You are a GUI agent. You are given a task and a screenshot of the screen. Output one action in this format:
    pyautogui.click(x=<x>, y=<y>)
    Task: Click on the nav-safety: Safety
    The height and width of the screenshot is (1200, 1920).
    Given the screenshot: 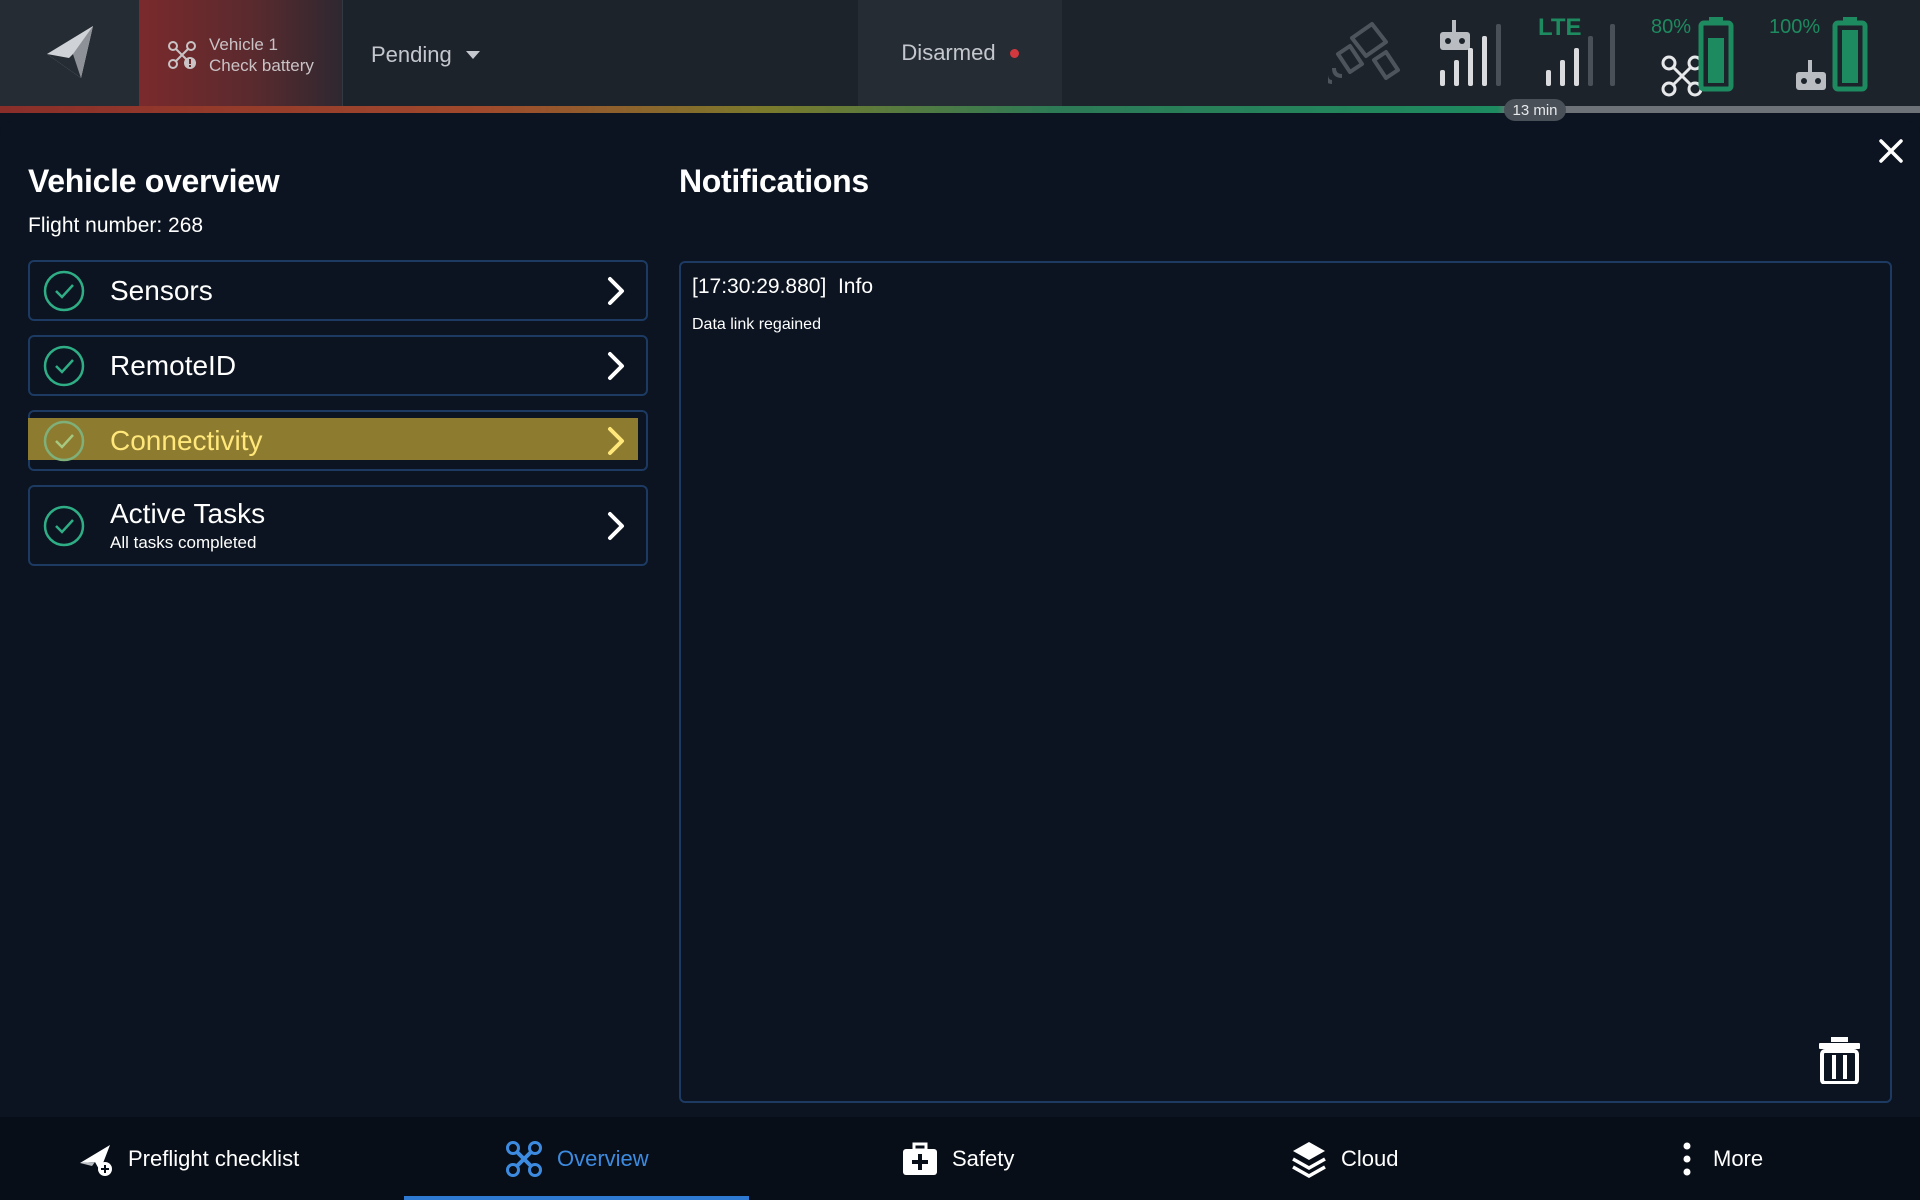 What is the action you would take?
    pyautogui.click(x=958, y=1158)
    